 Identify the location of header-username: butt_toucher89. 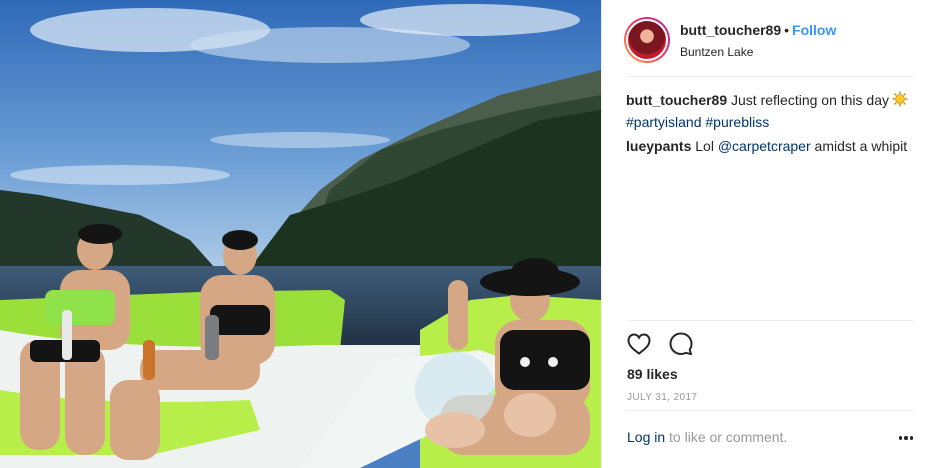
(730, 30).